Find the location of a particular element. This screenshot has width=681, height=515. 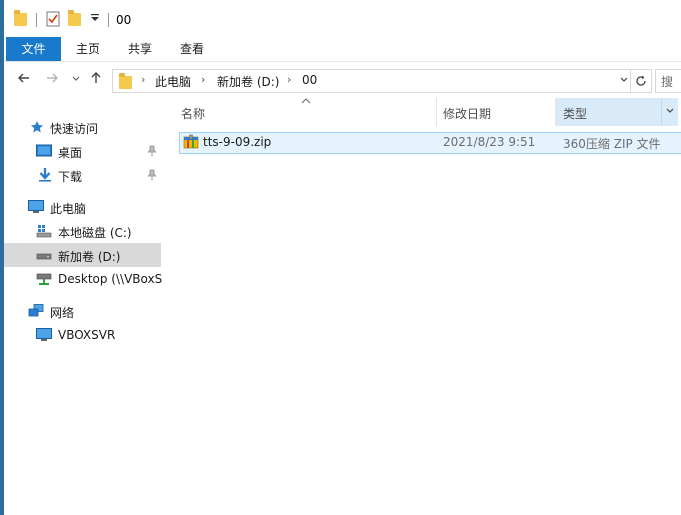

file-row: tts-9-09.zip 2021/8/23 9:51 360压缩 ZIP 文件 is located at coordinates (430, 143).